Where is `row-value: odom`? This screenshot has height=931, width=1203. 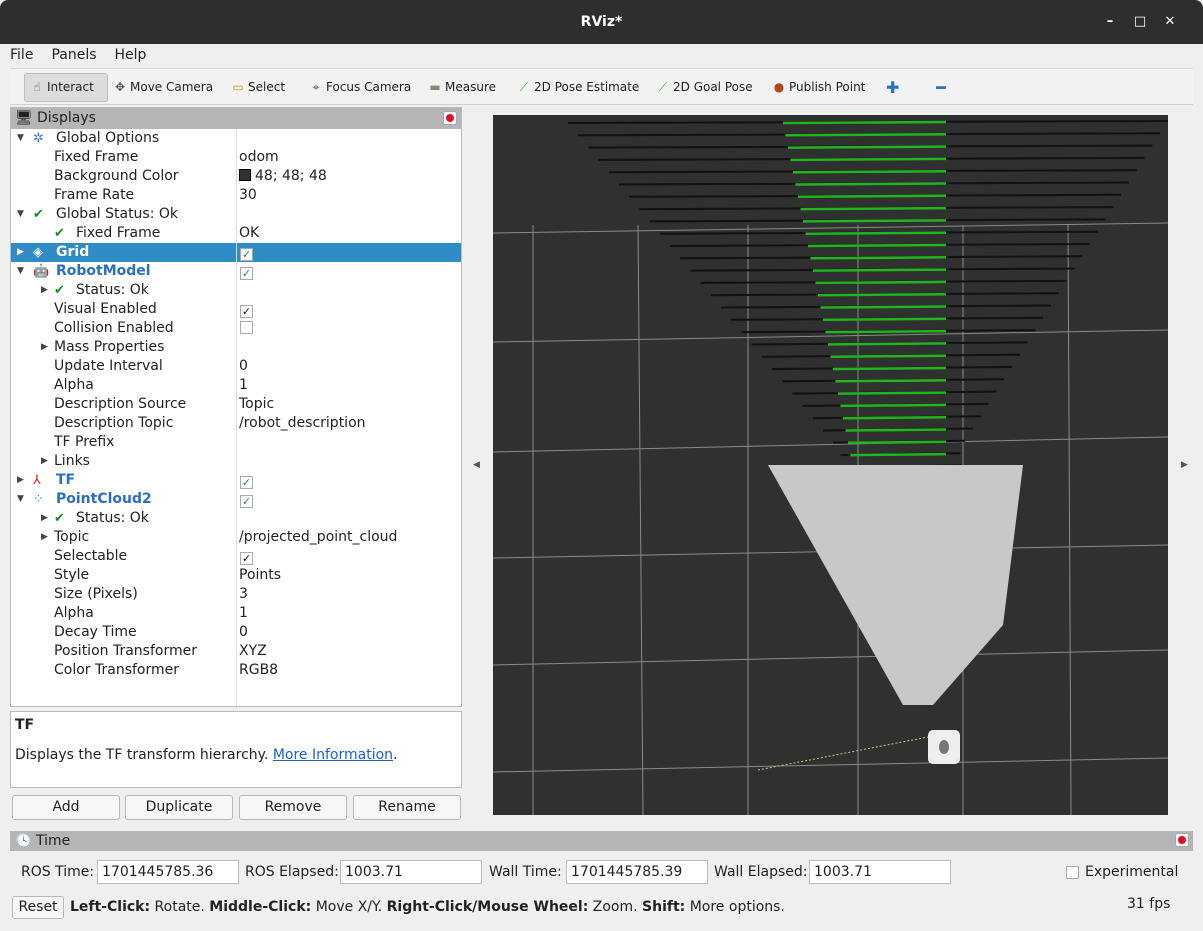
row-value: odom is located at coordinates (259, 157).